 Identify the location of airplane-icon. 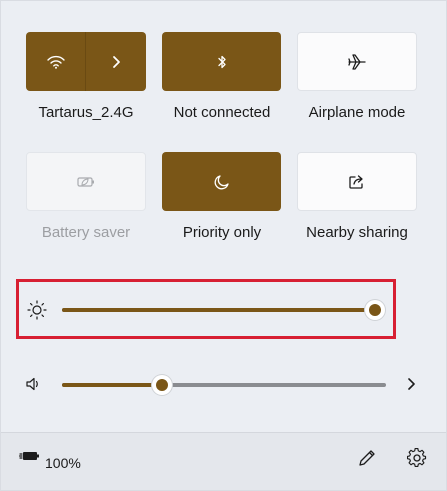
(357, 62).